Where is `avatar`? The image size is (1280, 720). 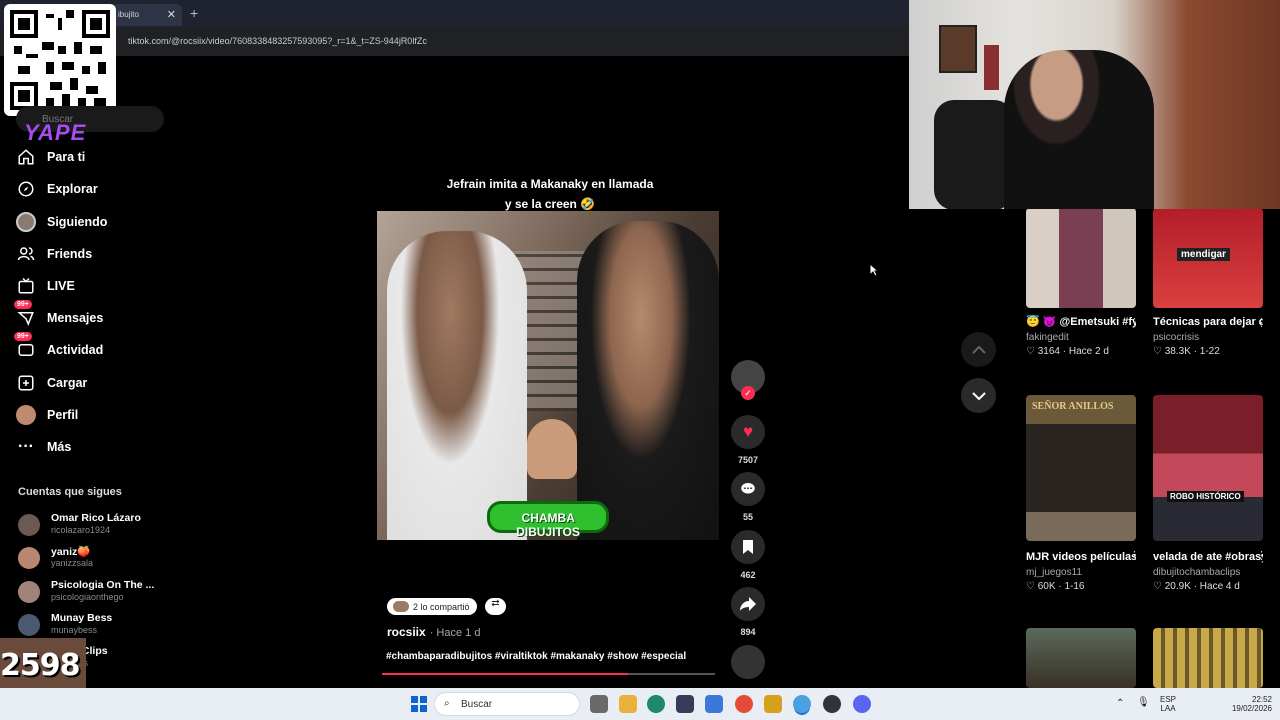 avatar is located at coordinates (29, 558).